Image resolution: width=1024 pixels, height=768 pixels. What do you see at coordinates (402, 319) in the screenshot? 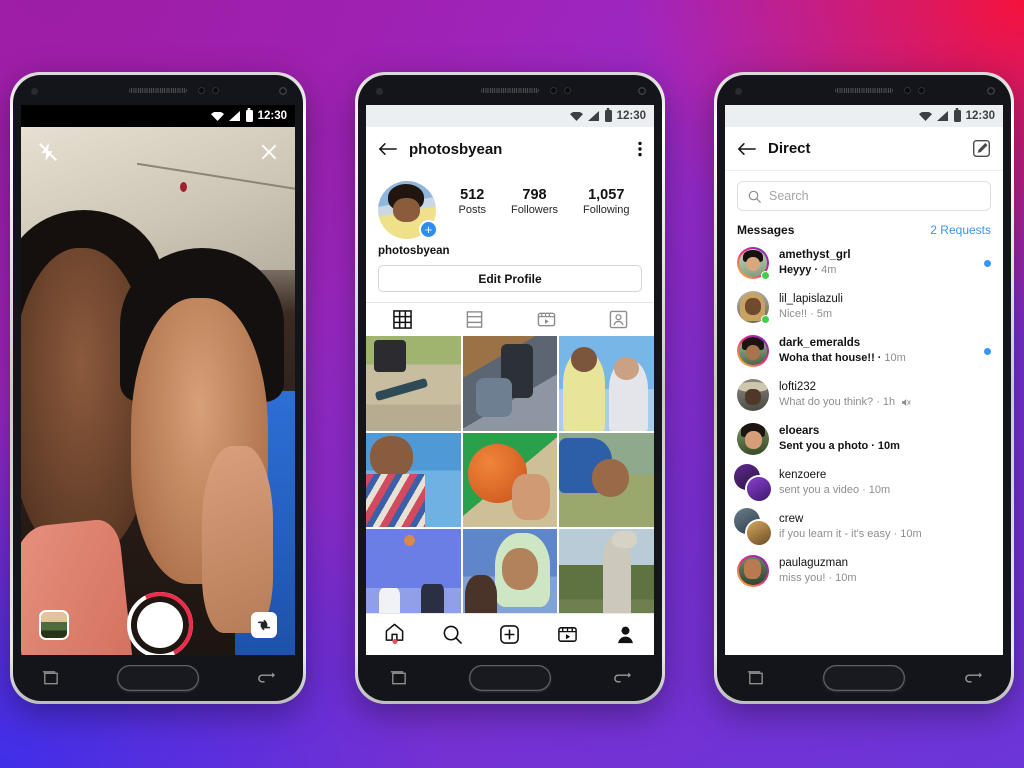
I see `grid-tab` at bounding box center [402, 319].